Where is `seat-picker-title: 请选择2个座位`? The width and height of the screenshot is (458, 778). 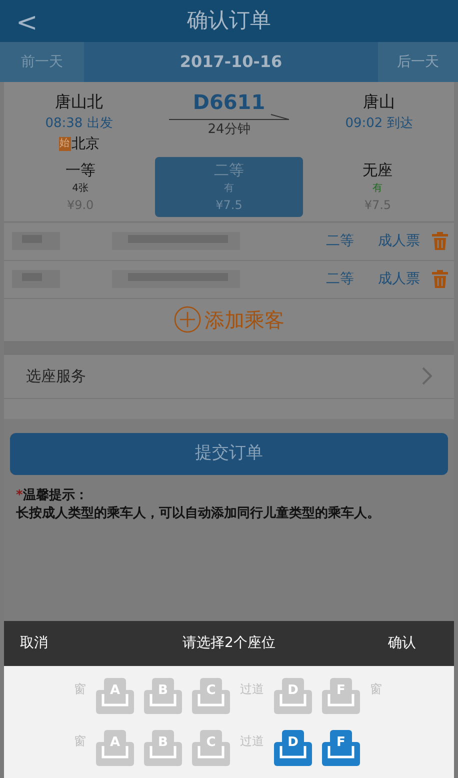
seat-picker-title: 请选择2个座位 is located at coordinates (229, 643).